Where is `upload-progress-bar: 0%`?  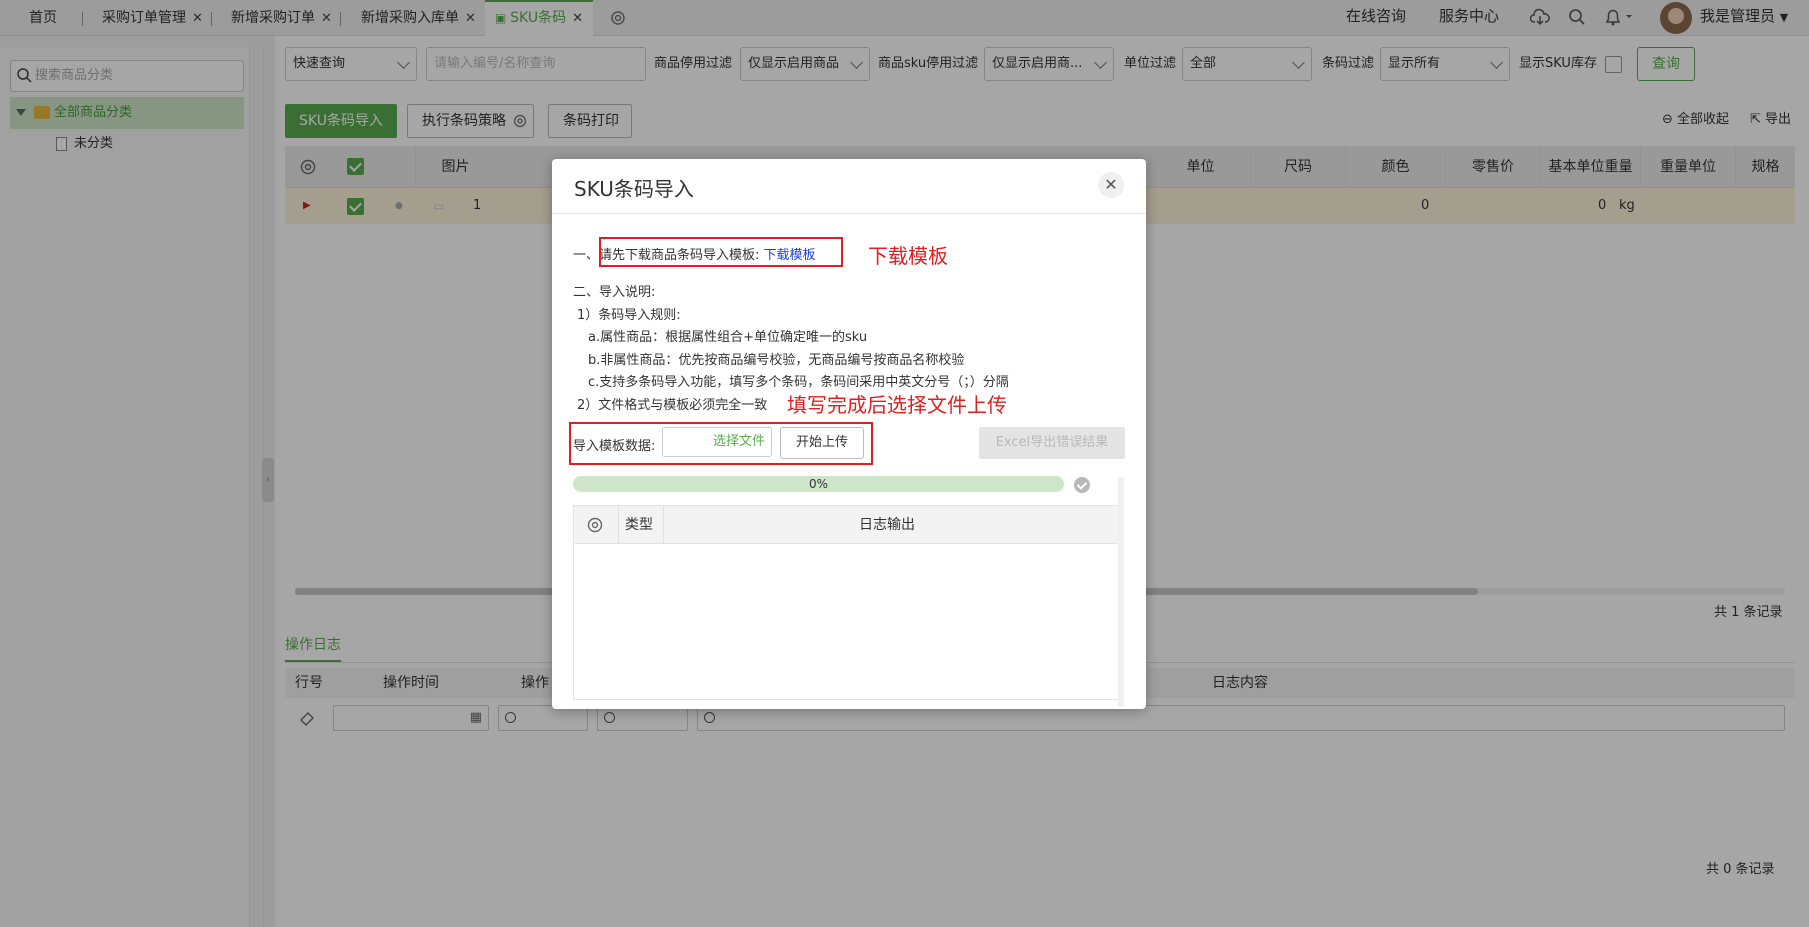 upload-progress-bar: 0% is located at coordinates (818, 484).